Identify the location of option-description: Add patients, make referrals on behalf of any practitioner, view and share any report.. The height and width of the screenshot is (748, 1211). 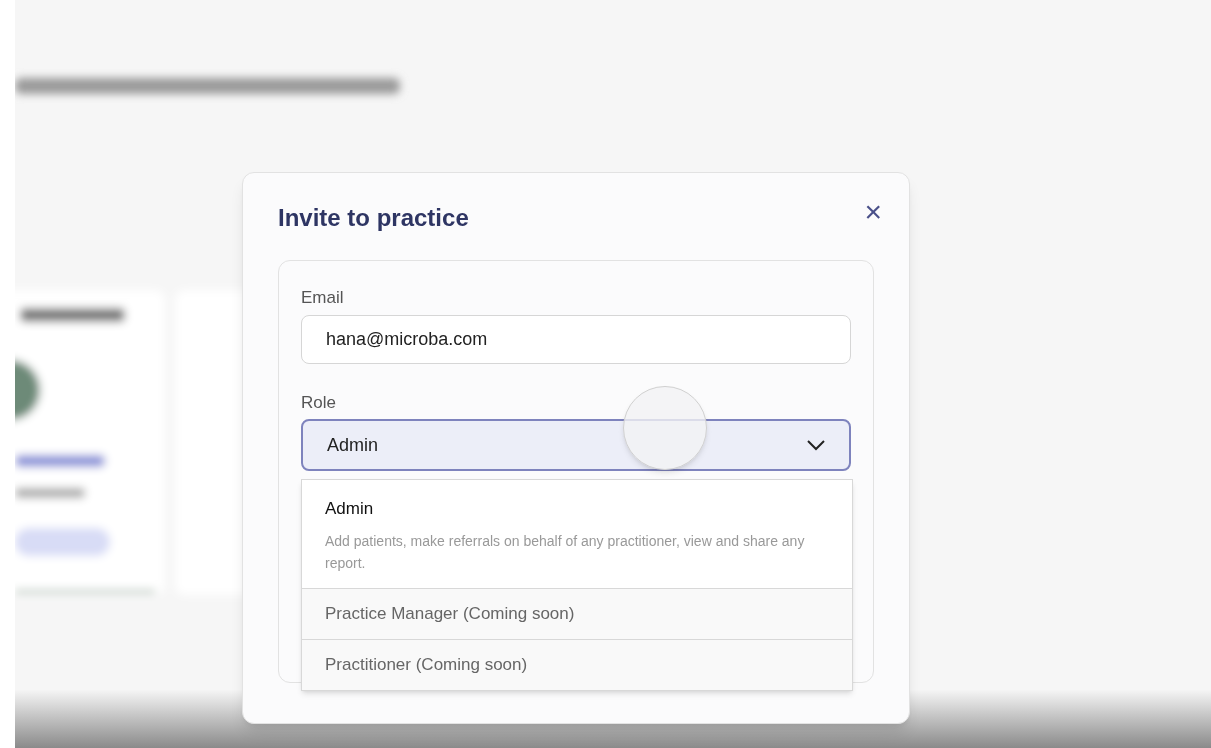
(565, 552).